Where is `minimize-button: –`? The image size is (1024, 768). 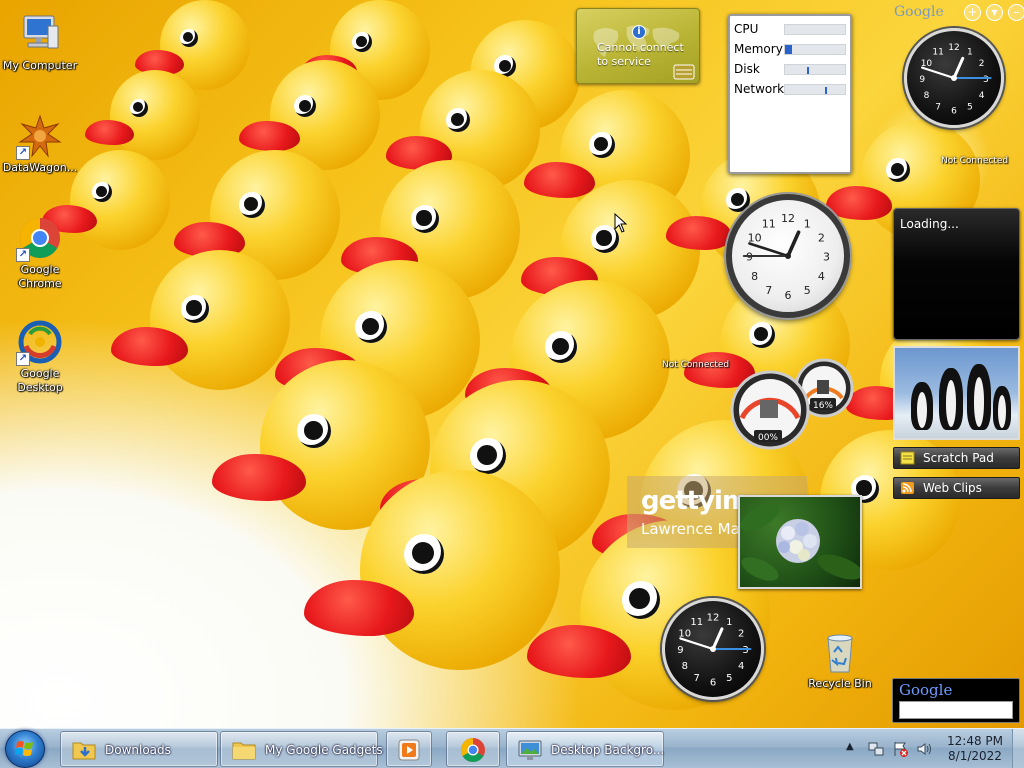
minimize-button: – is located at coordinates (1016, 12).